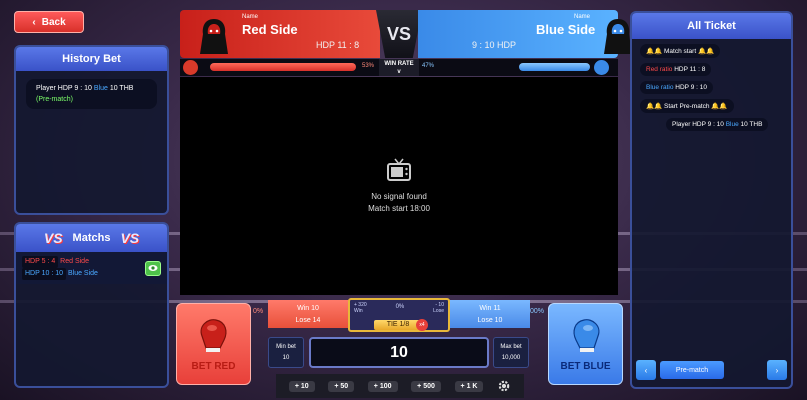 This screenshot has width=807, height=400. What do you see at coordinates (286, 352) in the screenshot?
I see `min-bet-box: Min bet 10` at bounding box center [286, 352].